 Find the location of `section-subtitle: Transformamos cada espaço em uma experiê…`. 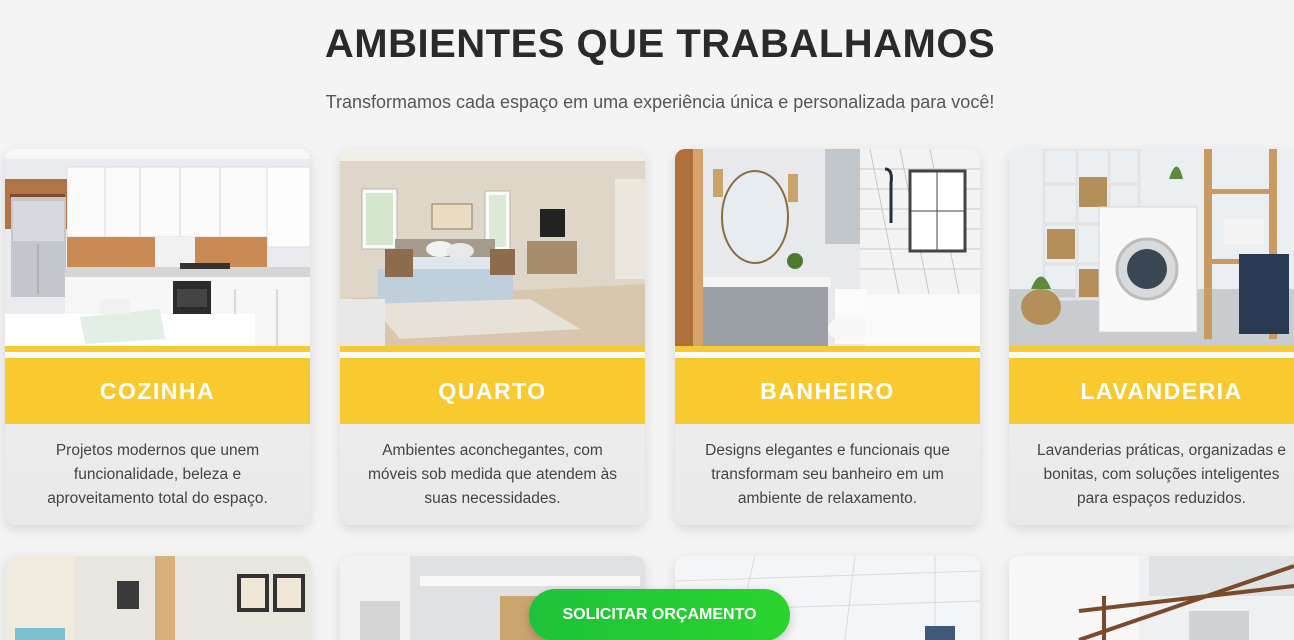

section-subtitle: Transformamos cada espaço em uma experiê… is located at coordinates (660, 102).